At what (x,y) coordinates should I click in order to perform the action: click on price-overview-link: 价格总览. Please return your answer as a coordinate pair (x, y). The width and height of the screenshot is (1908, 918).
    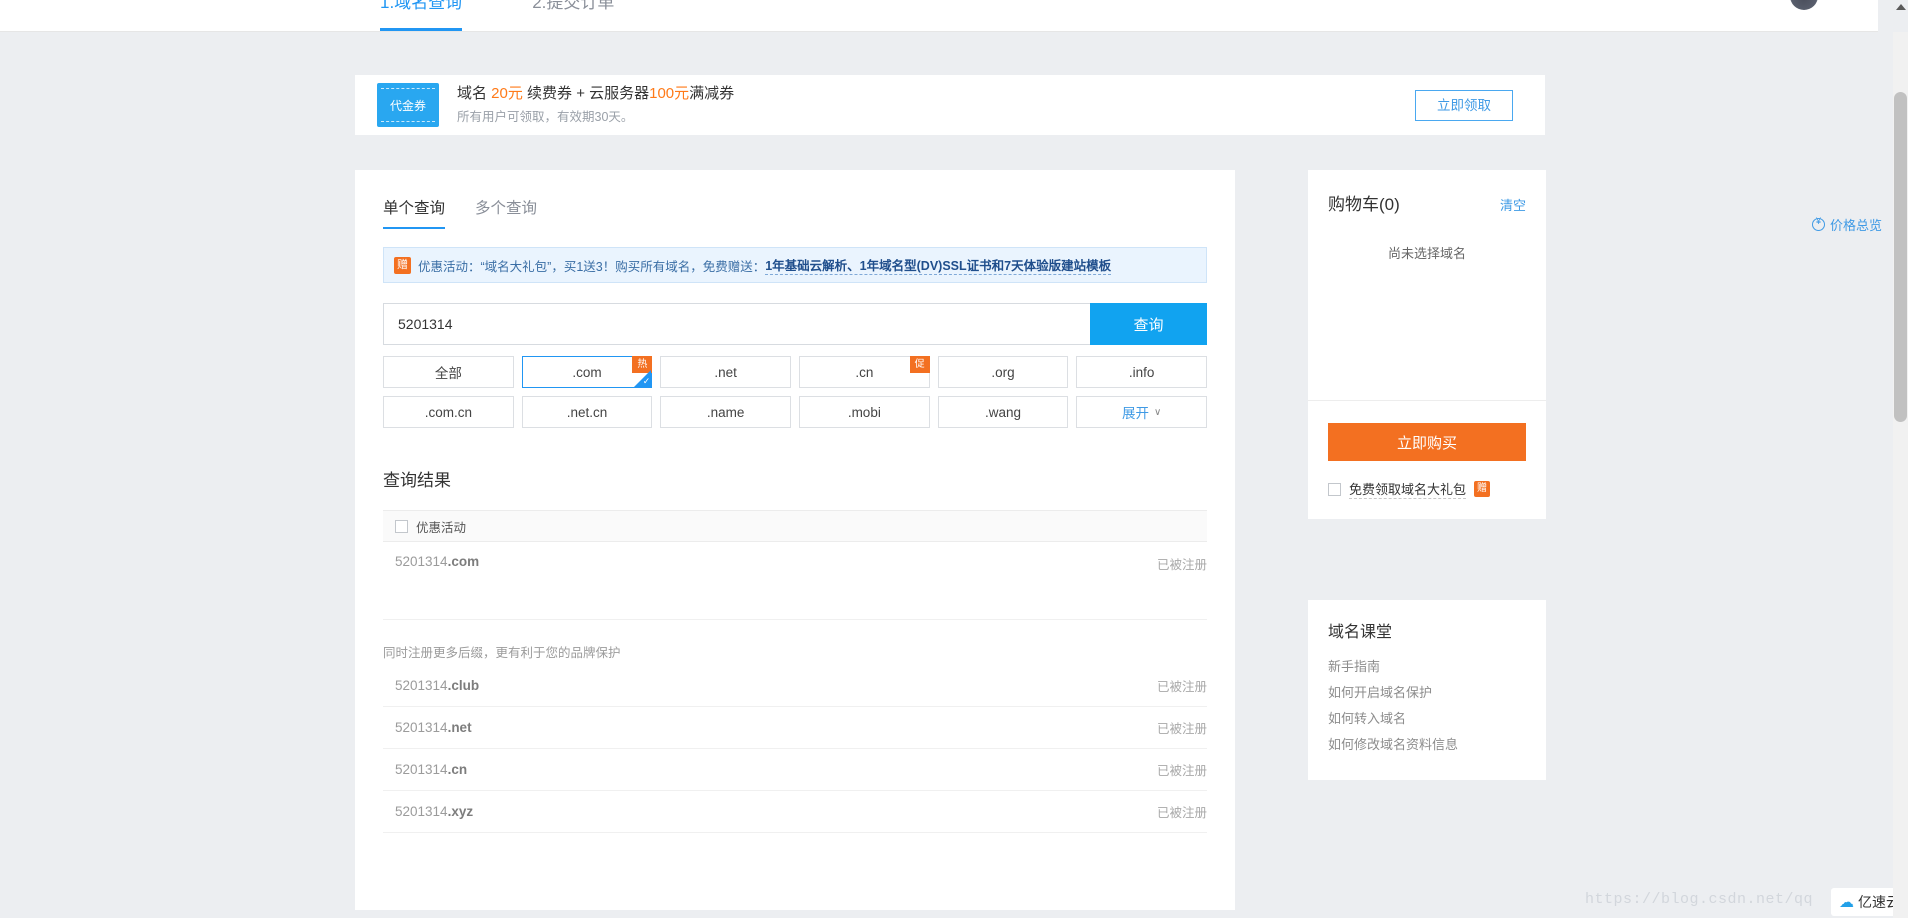
    Looking at the image, I should click on (1846, 224).